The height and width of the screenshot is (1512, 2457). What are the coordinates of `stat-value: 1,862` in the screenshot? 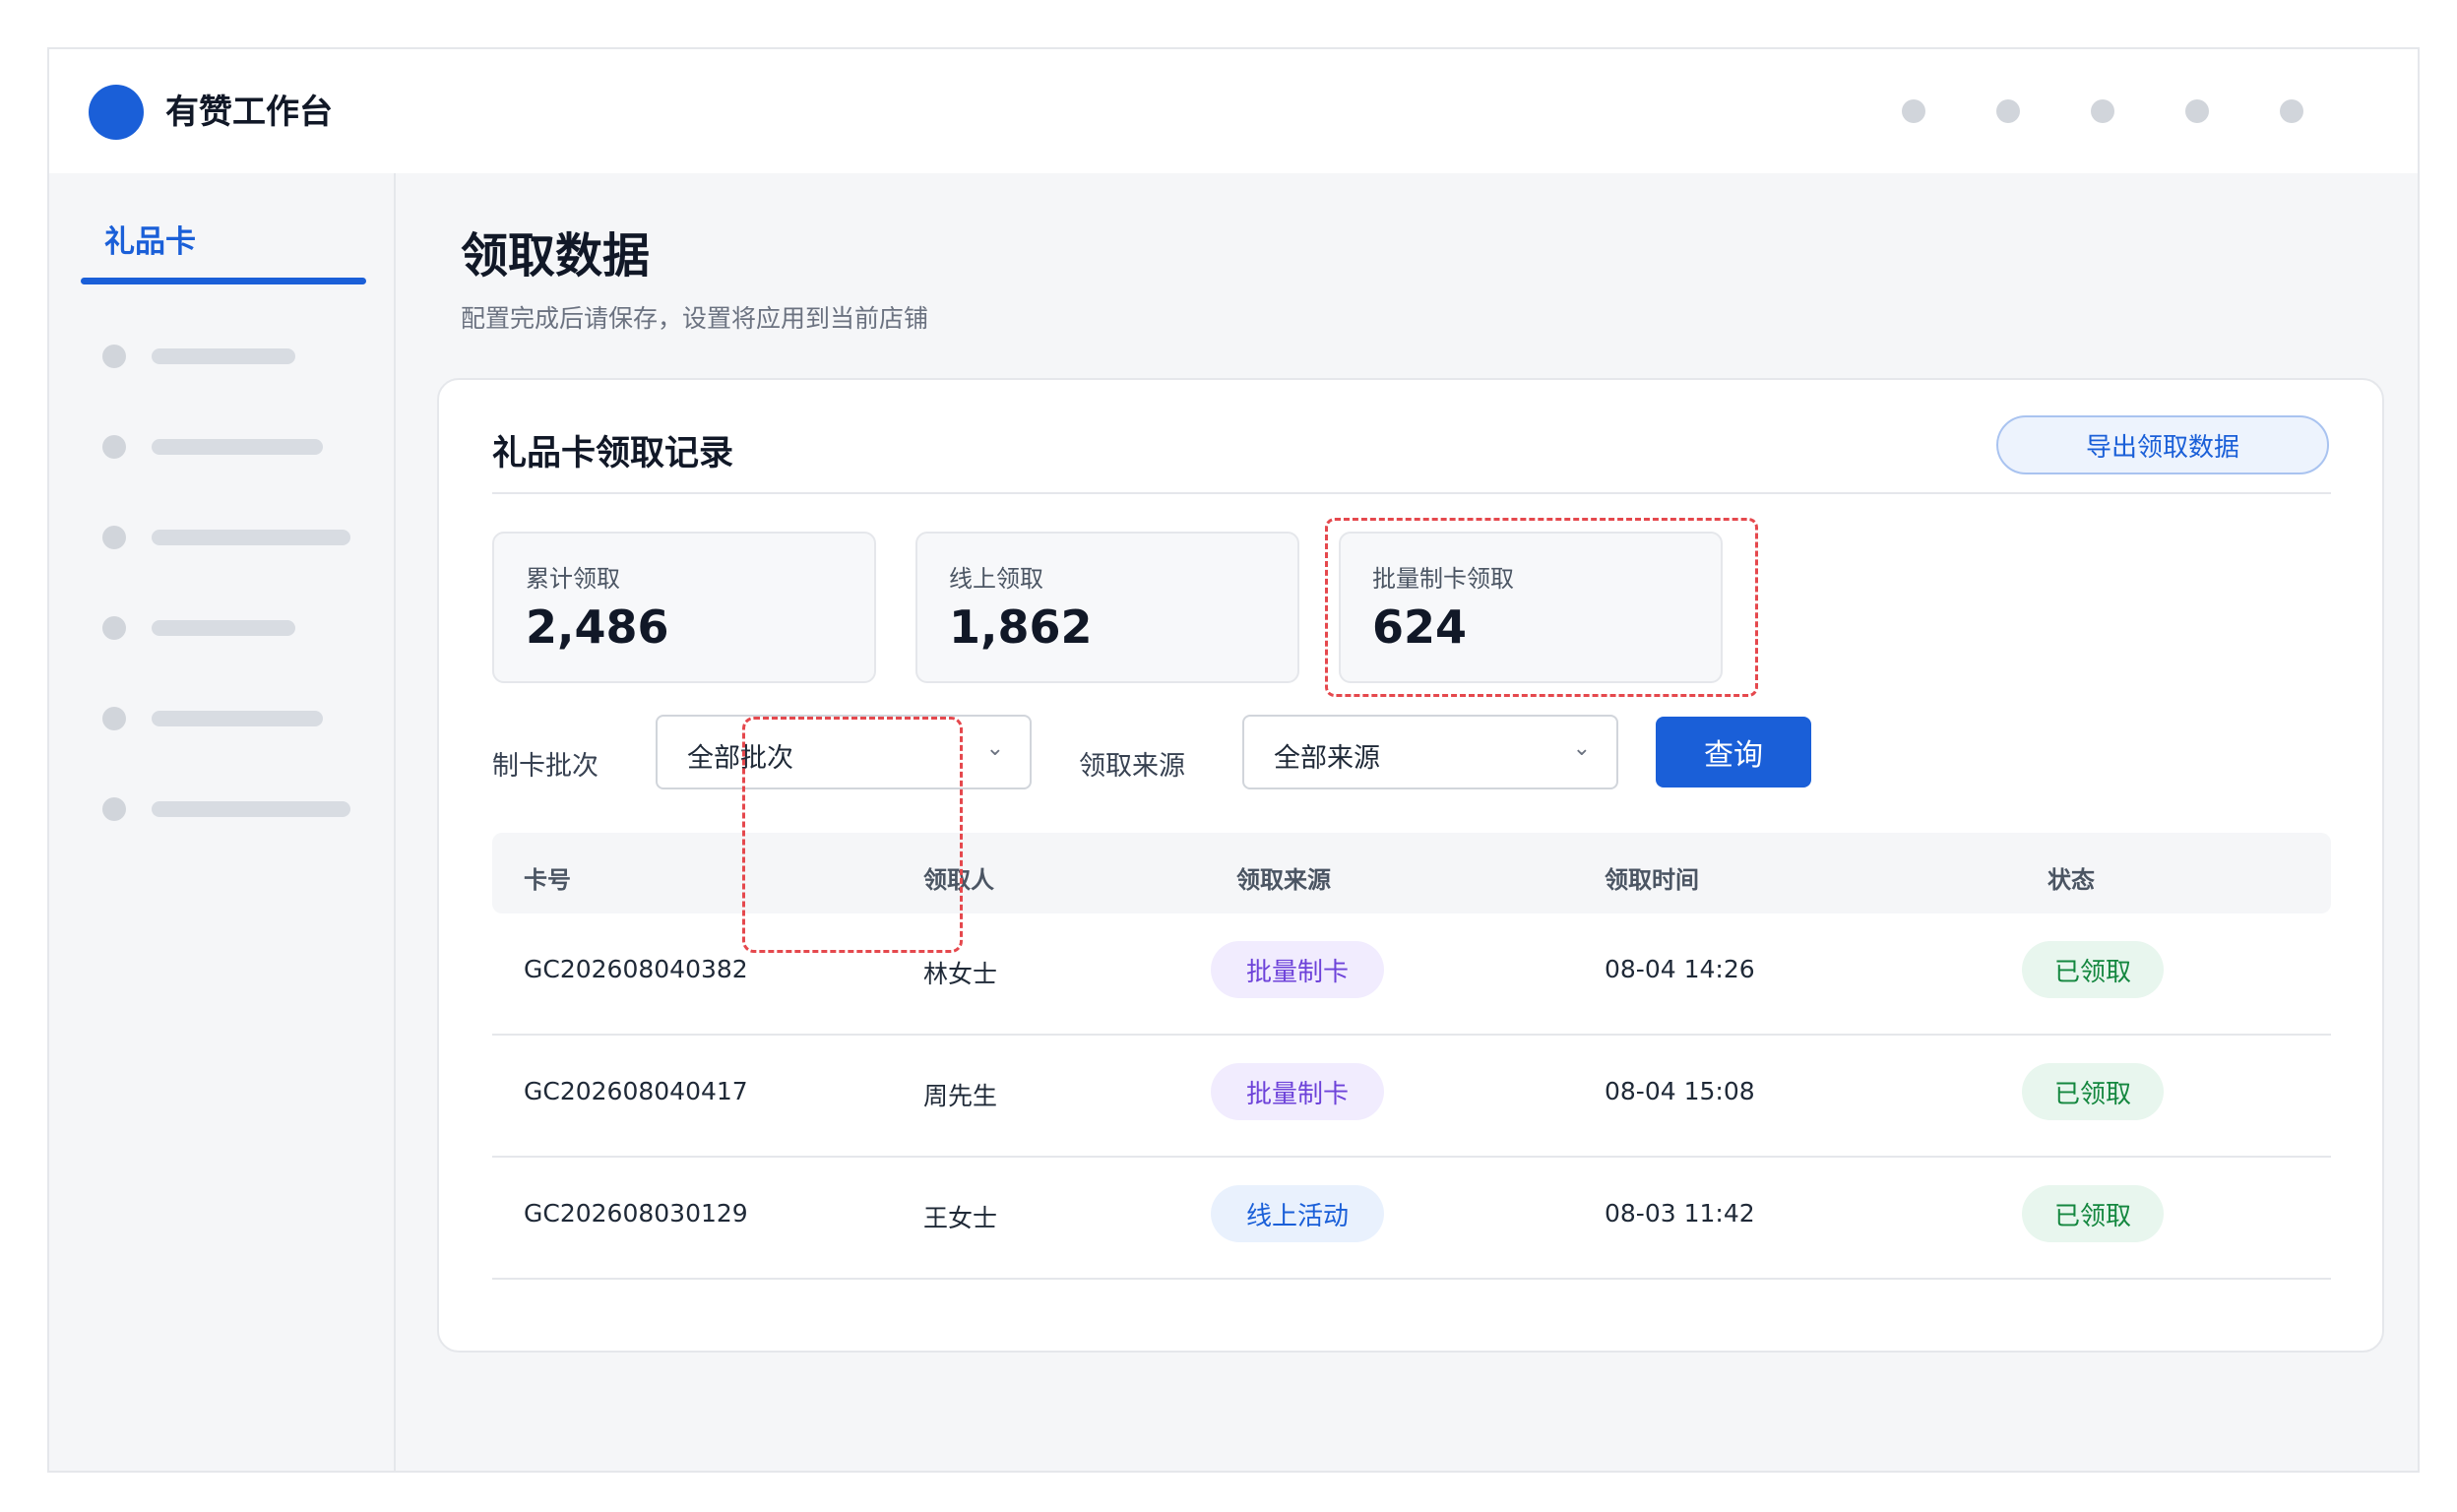 It's located at (1021, 627).